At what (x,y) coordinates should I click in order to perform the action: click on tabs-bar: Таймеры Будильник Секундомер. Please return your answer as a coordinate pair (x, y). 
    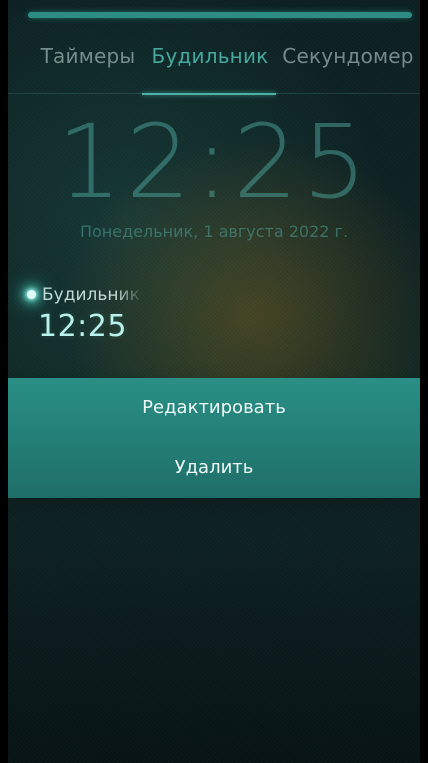
    Looking at the image, I should click on (214, 68).